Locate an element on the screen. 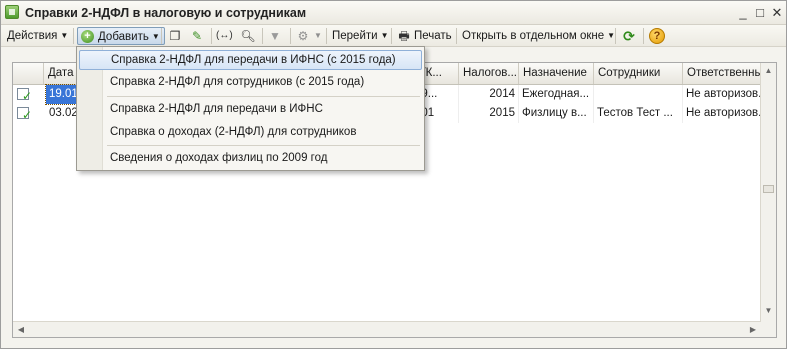  open-window-label: Открыть в отдельном окне is located at coordinates (533, 36).